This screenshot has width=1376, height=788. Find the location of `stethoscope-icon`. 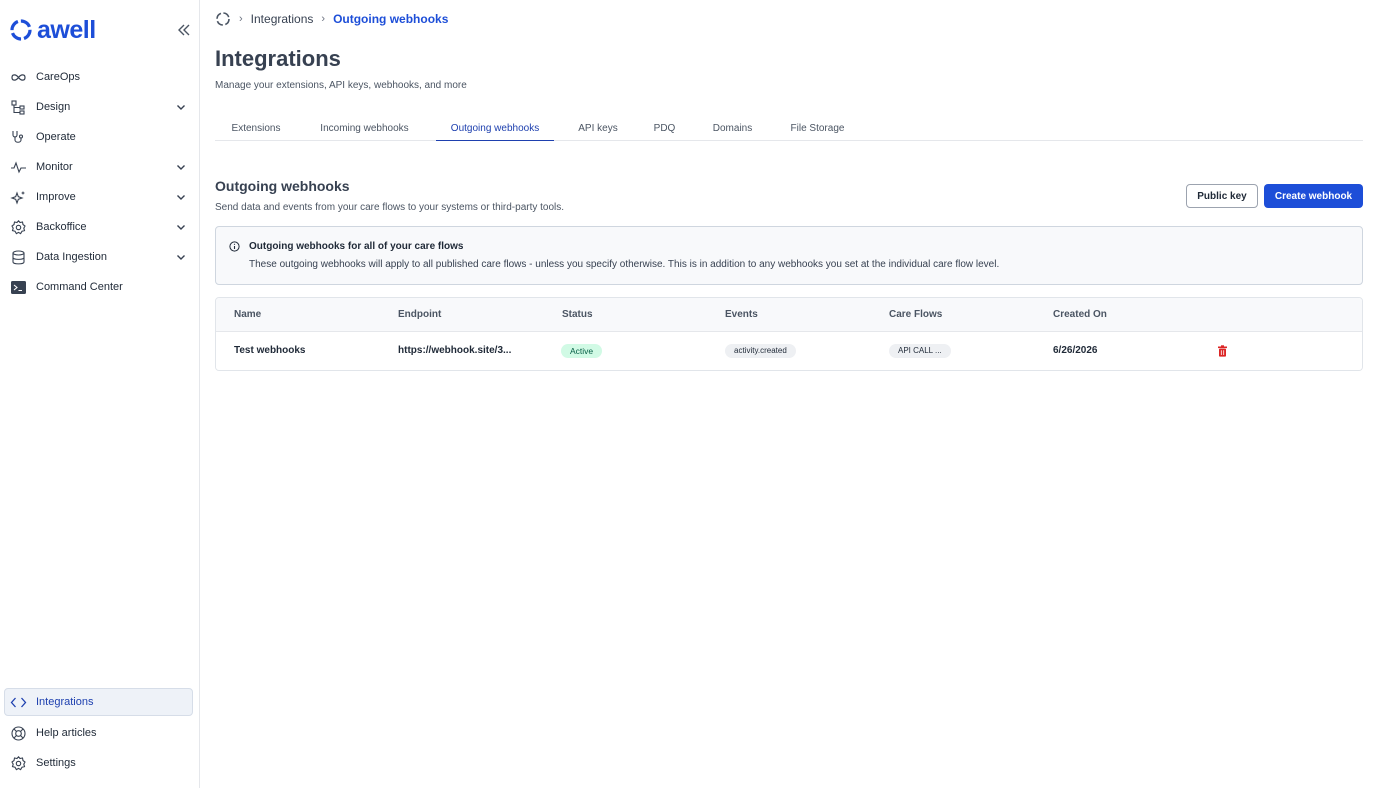

stethoscope-icon is located at coordinates (18, 137).